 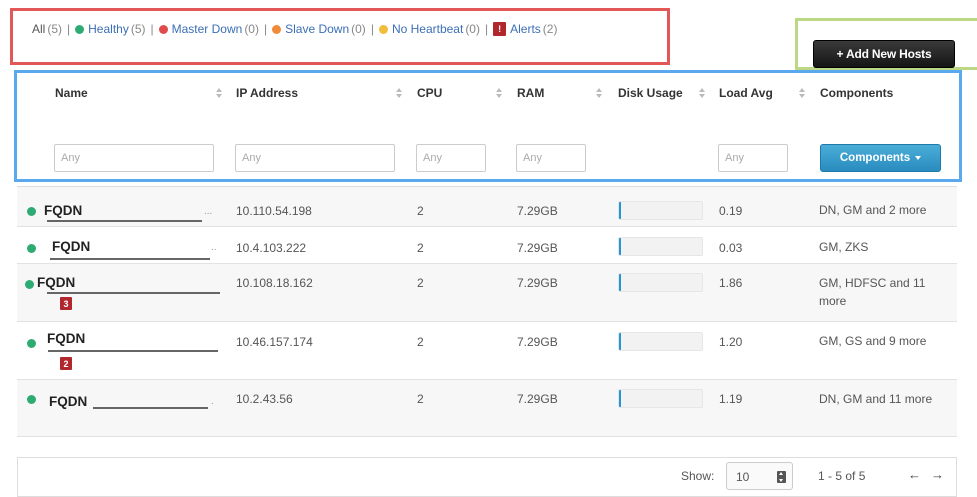 I want to click on column-header-ram: RAM, so click(x=530, y=93).